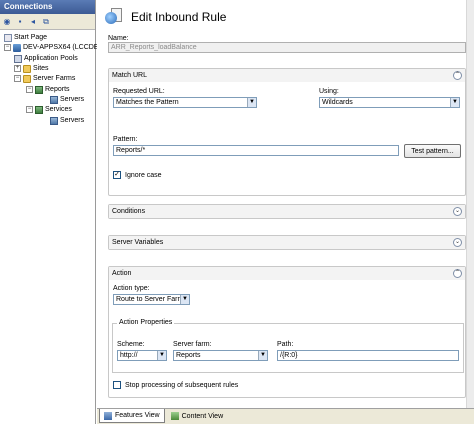 The height and width of the screenshot is (424, 474). I want to click on tree-item-label: Application Pools, so click(51, 58).